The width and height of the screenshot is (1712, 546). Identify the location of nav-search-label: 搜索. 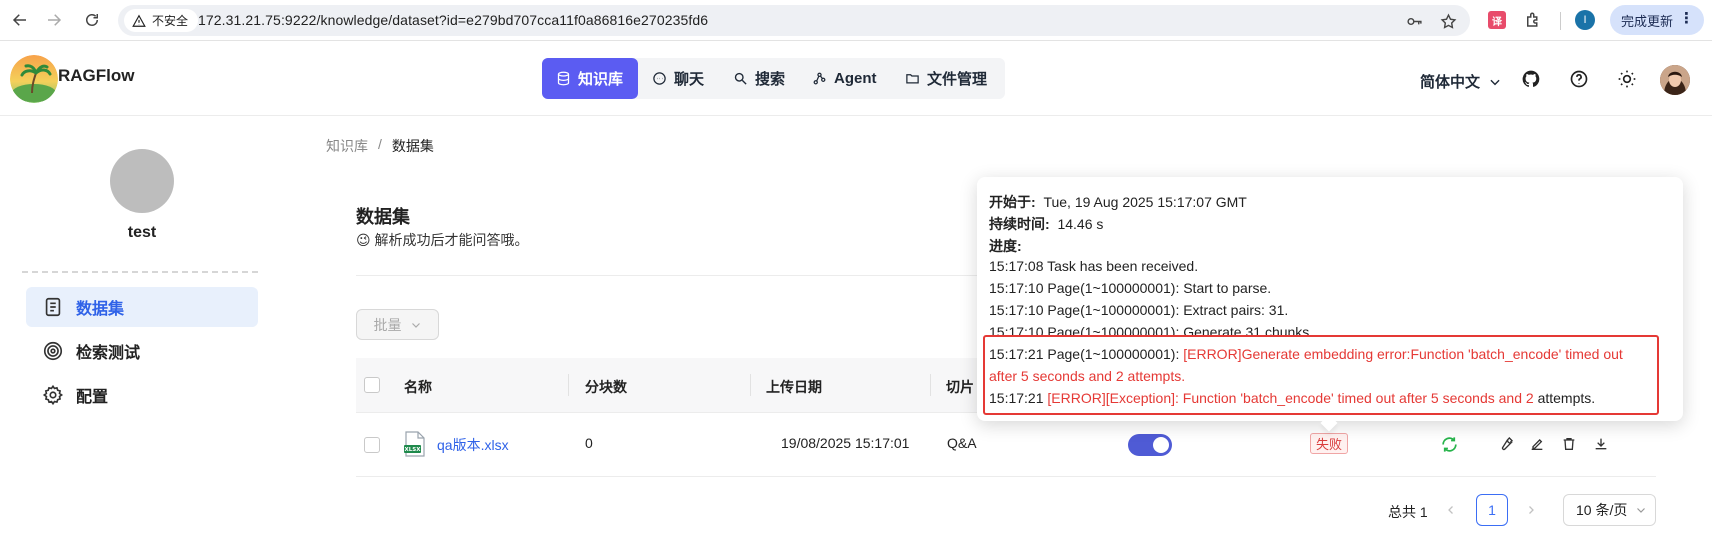
(770, 79).